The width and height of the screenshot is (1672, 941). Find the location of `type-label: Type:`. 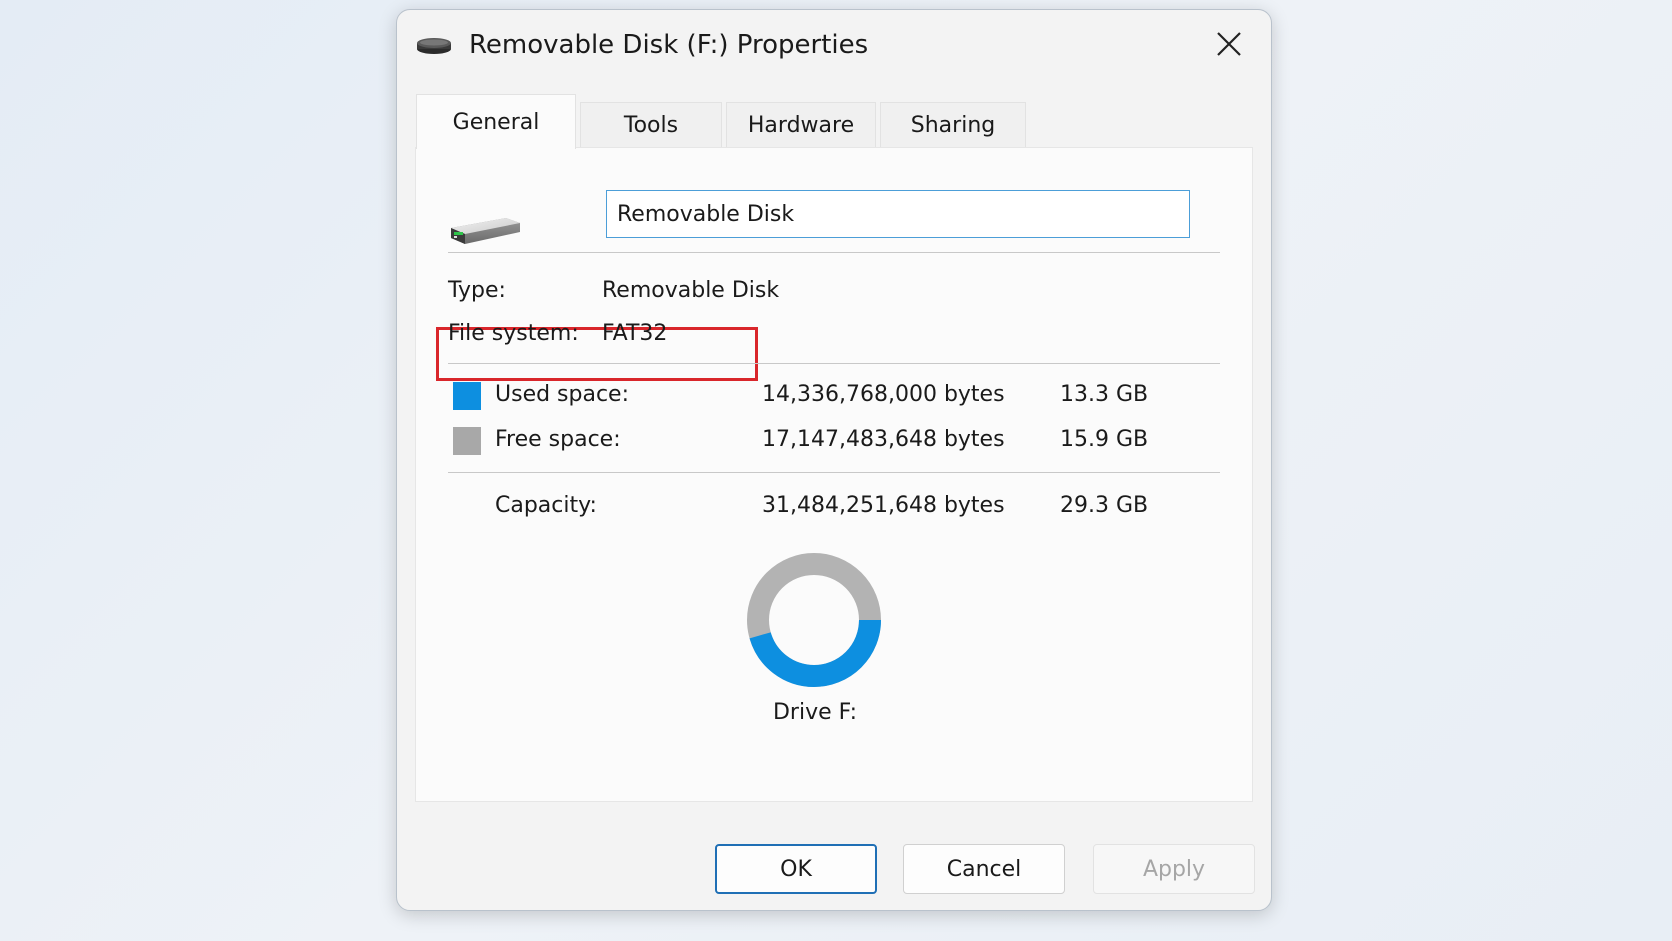

type-label: Type: is located at coordinates (477, 290).